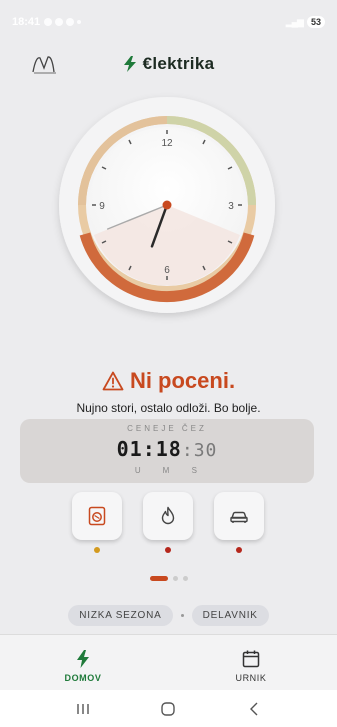 The height and width of the screenshot is (727, 337). I want to click on battery-icon: 53, so click(315, 22).